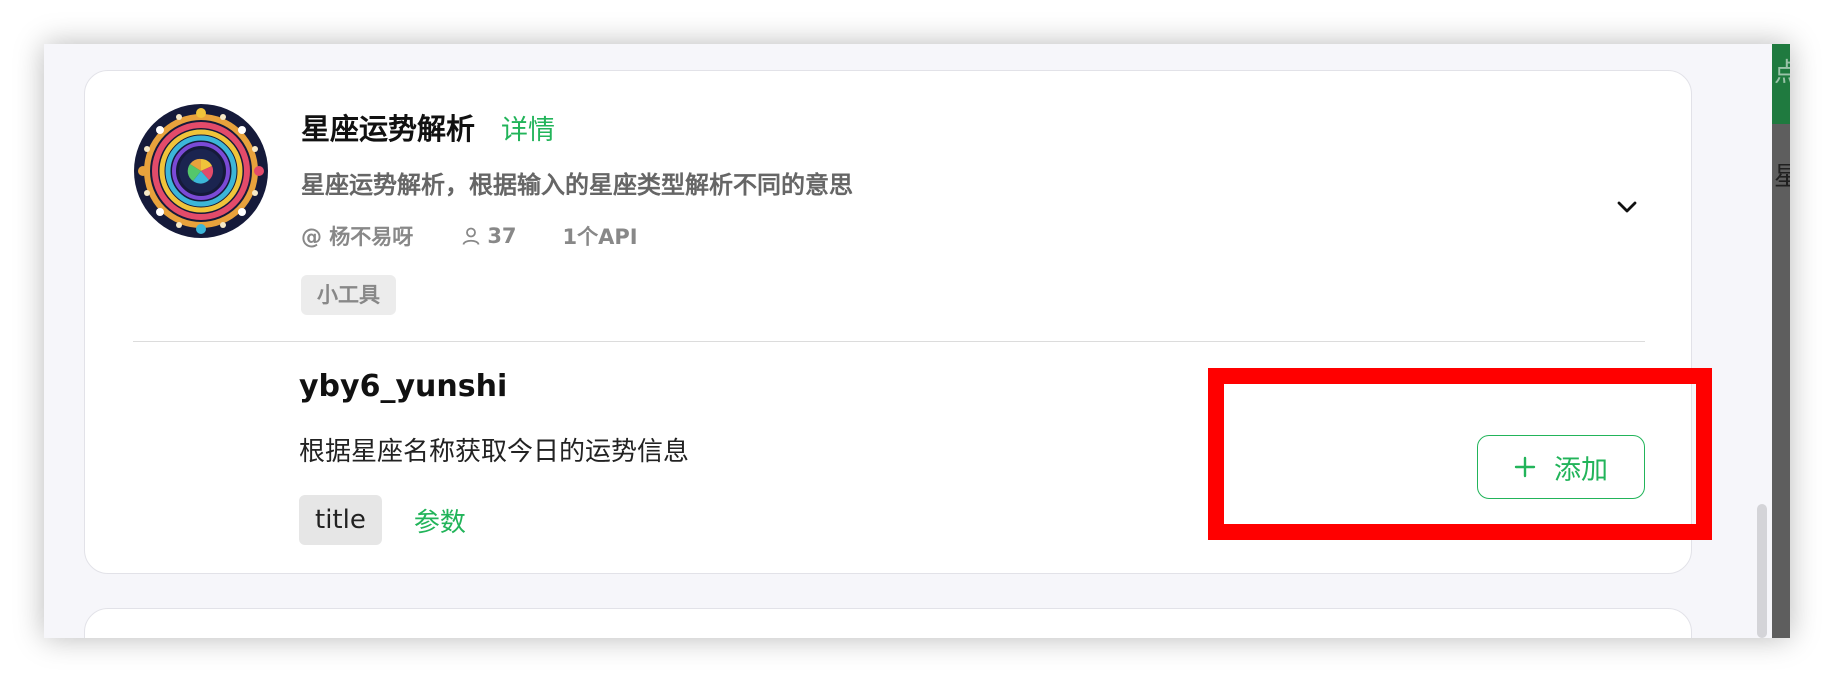  I want to click on user-icon, so click(471, 236).